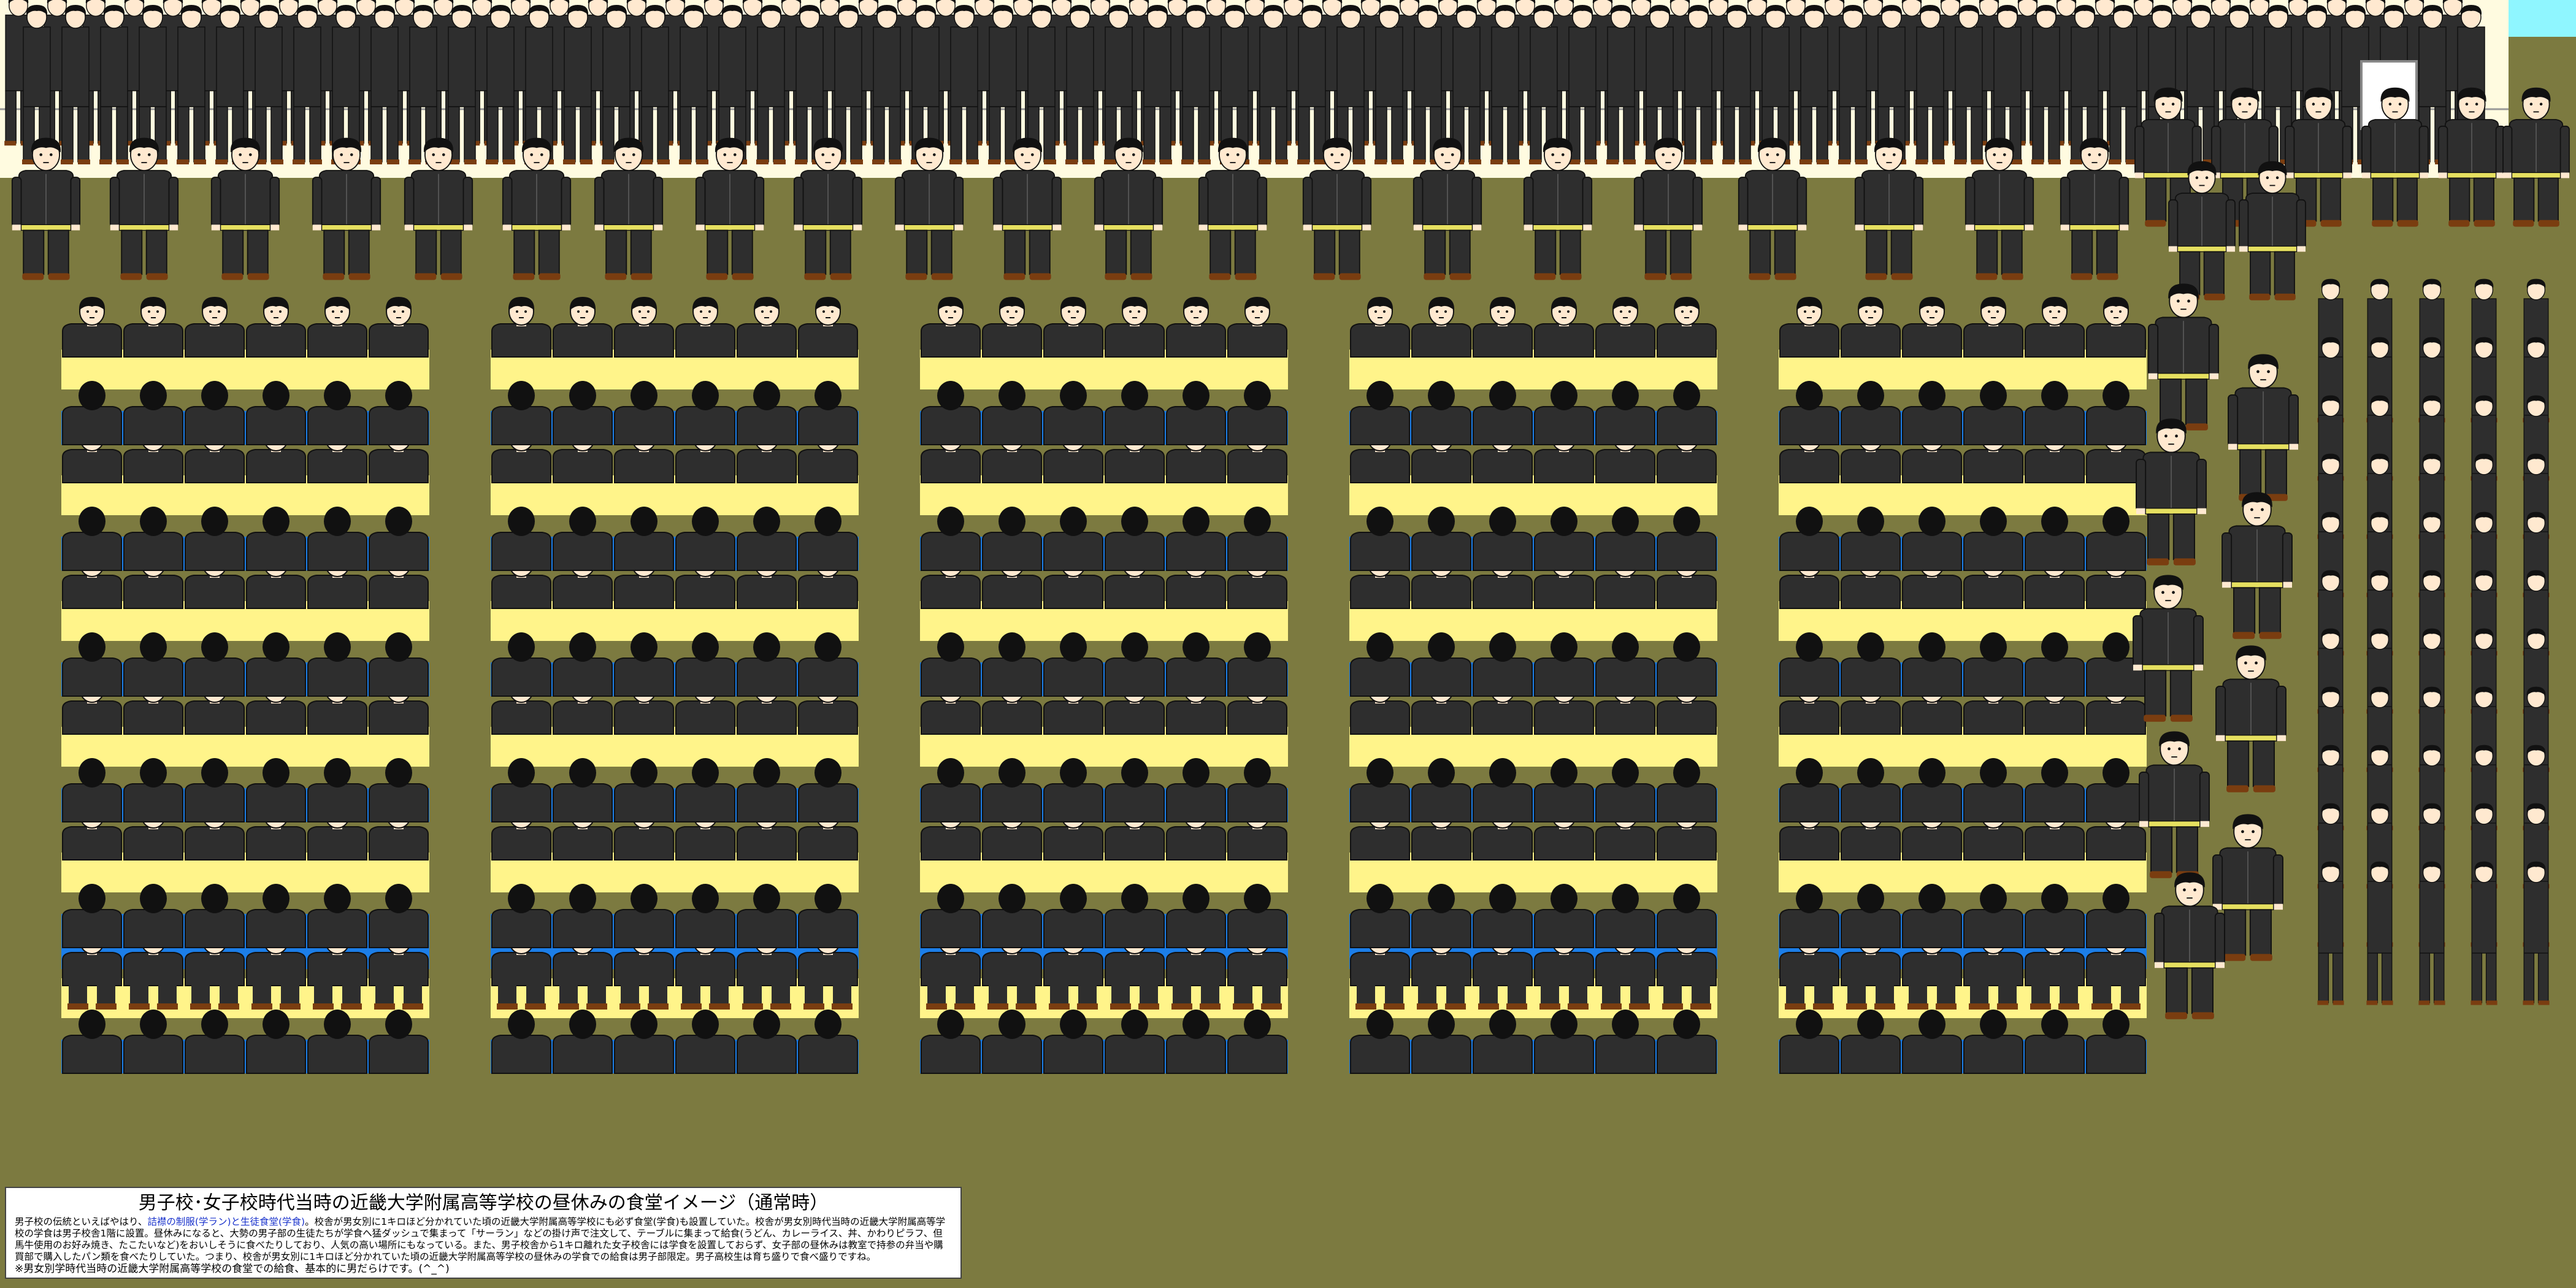 The width and height of the screenshot is (2576, 1288). Describe the element at coordinates (1245, 82) in the screenshot. I see `crowd-row-back` at that location.